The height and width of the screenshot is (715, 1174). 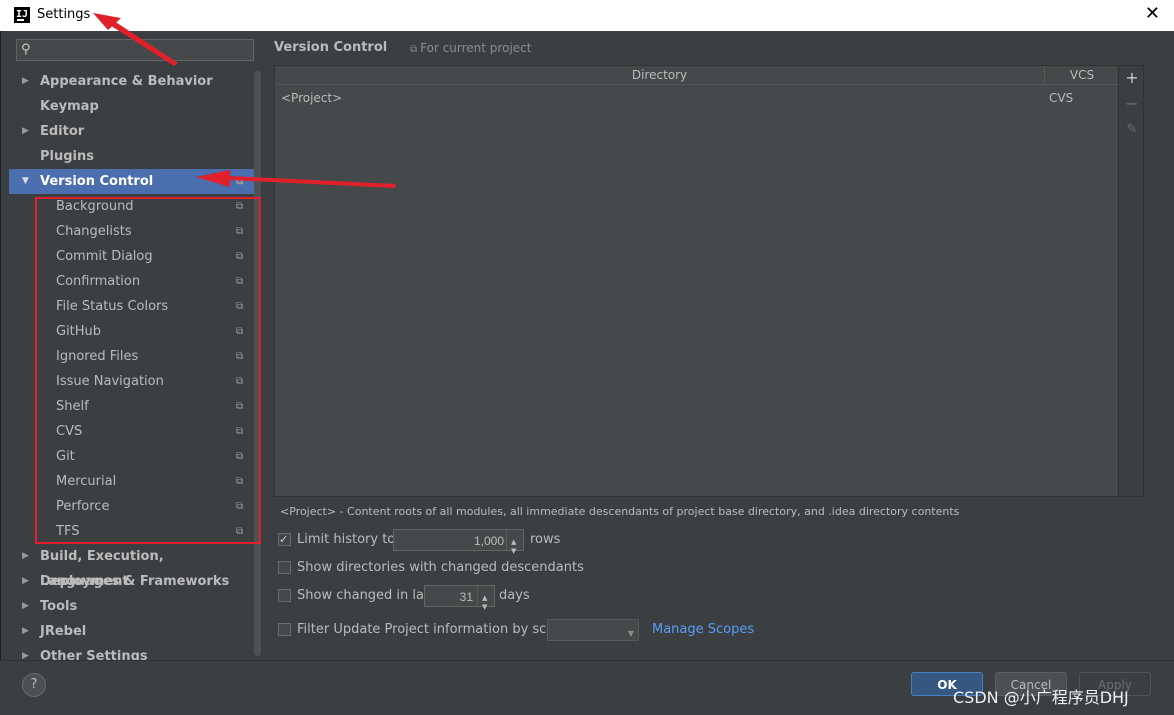 I want to click on sidebar-item-tools: ▶ Tools, so click(x=132, y=606).